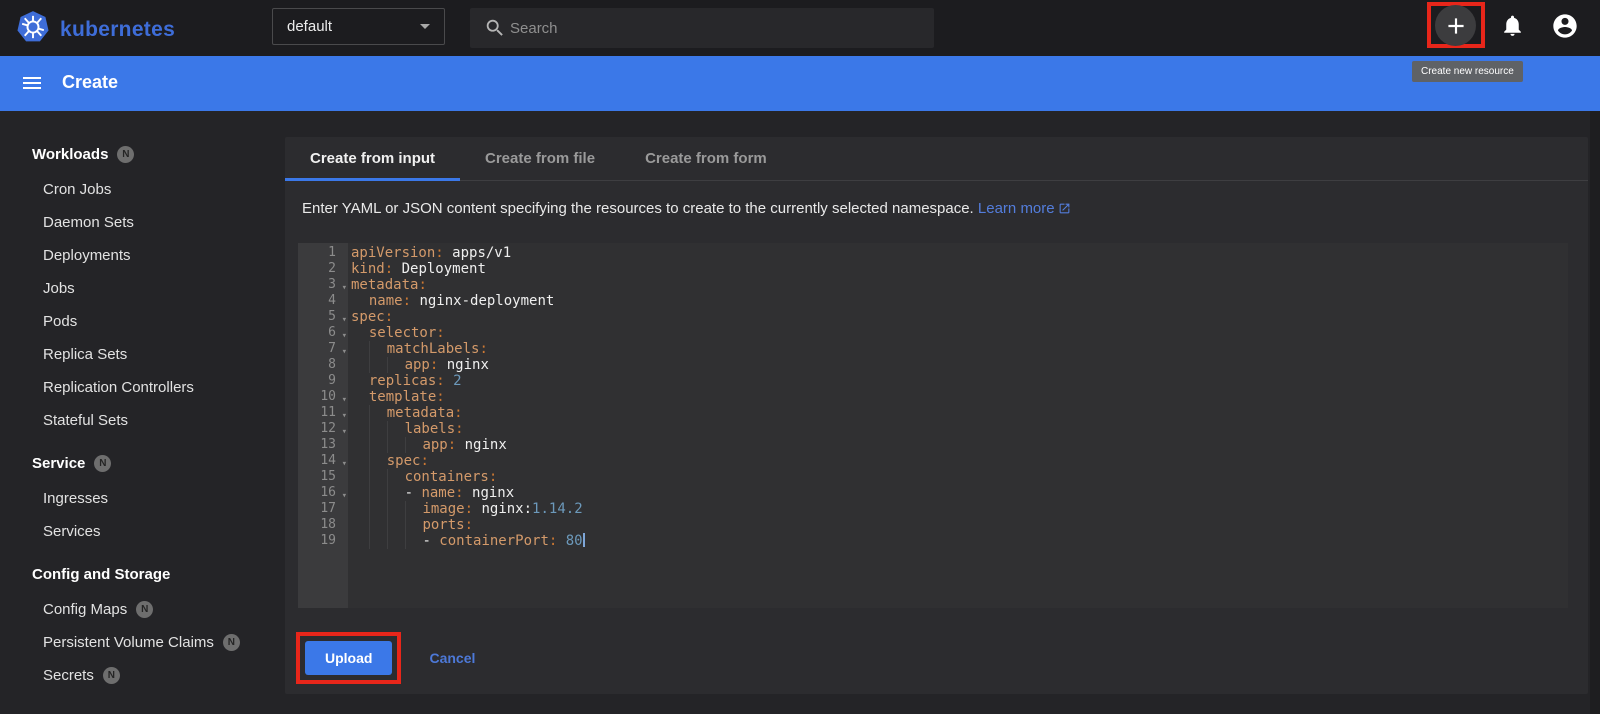 The image size is (1600, 714). Describe the element at coordinates (138, 420) in the screenshot. I see `sidebar-item-stateful-sets: Stateful Sets` at that location.